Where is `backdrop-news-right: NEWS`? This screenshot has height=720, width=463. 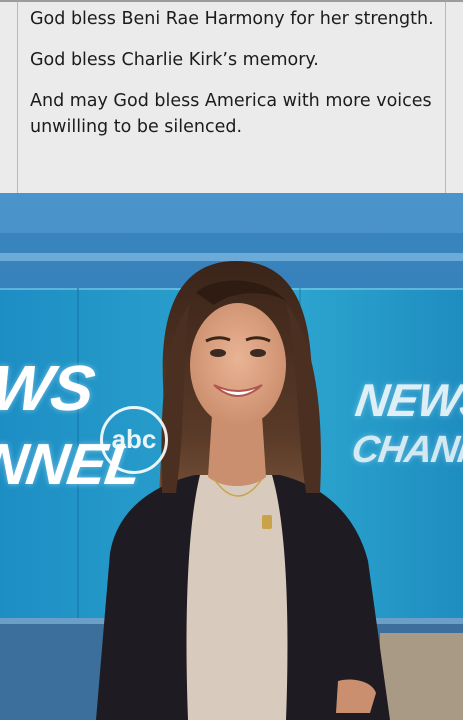 backdrop-news-right: NEWS is located at coordinates (407, 400).